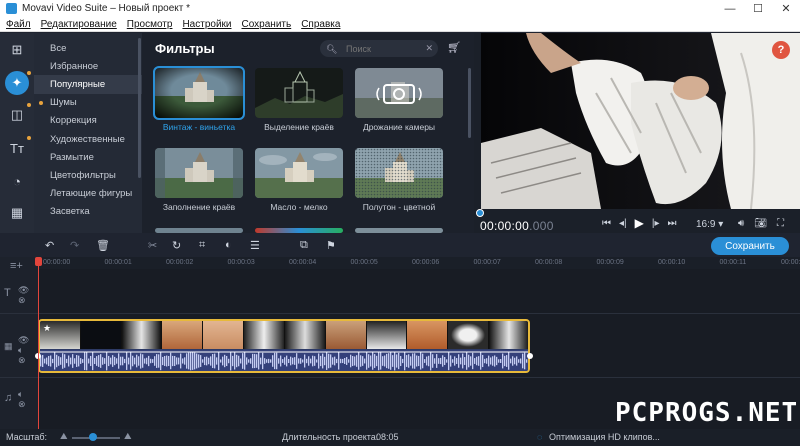  I want to click on close-button: ✕, so click(786, 8).